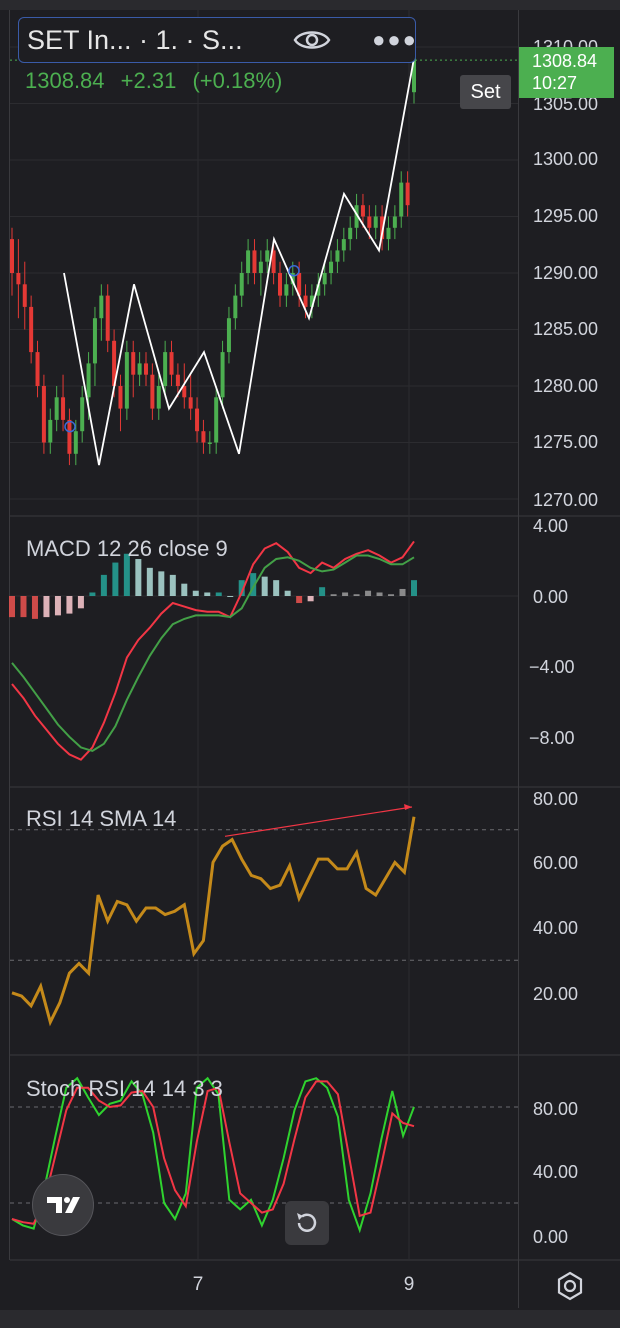 Image resolution: width=620 pixels, height=1328 pixels. What do you see at coordinates (310, 5) in the screenshot?
I see `top-bar` at bounding box center [310, 5].